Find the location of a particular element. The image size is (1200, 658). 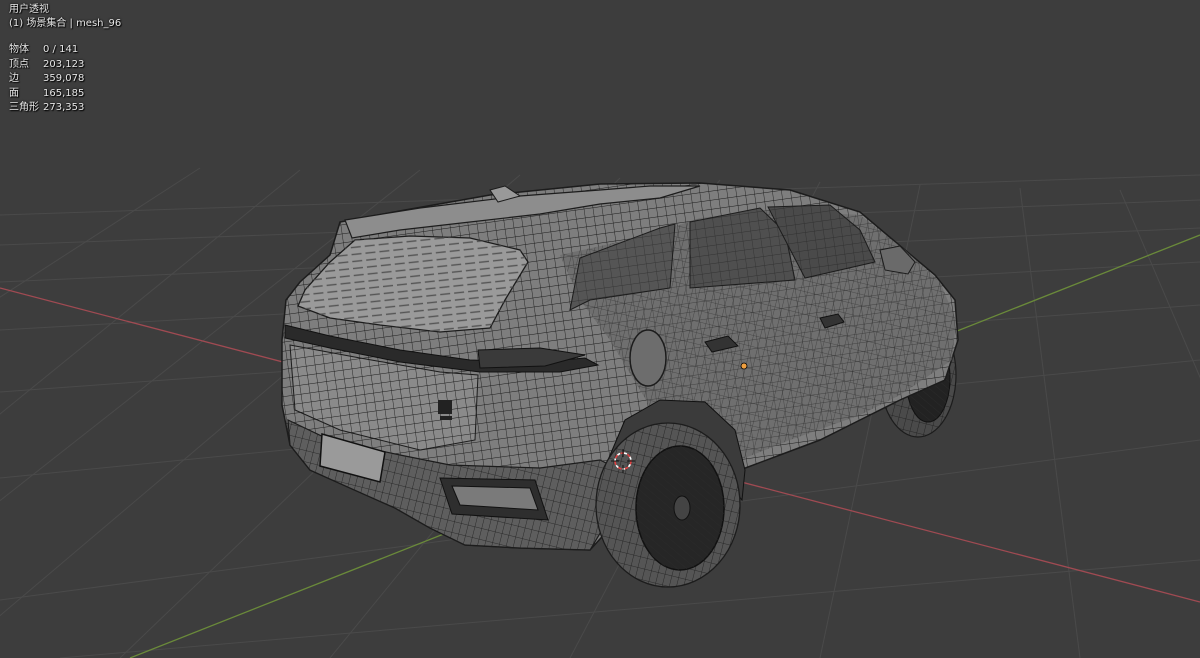

stat-label: 顶点 is located at coordinates (19, 64).